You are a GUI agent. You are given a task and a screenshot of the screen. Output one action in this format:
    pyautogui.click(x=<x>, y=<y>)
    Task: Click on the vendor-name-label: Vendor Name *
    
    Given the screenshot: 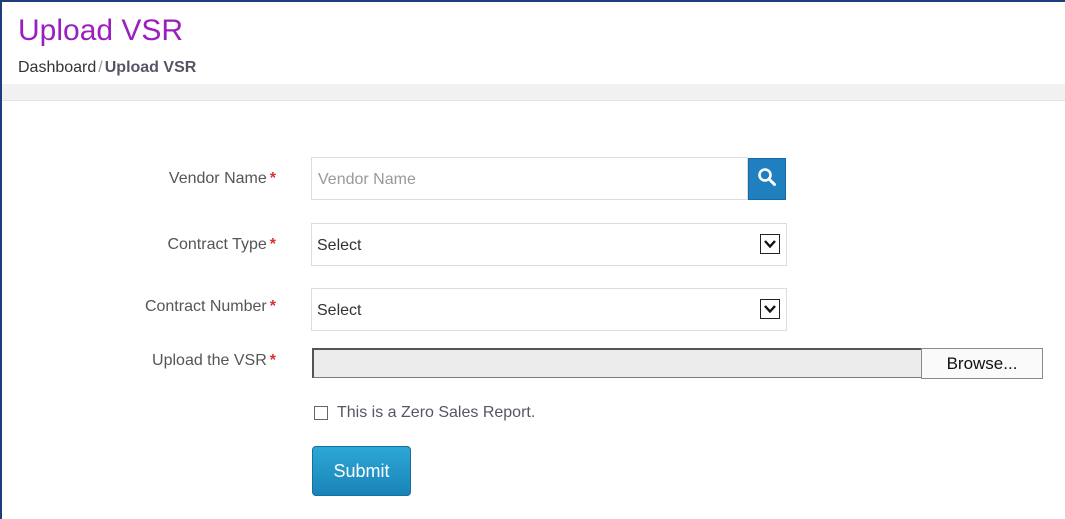 What is the action you would take?
    pyautogui.click(x=176, y=179)
    